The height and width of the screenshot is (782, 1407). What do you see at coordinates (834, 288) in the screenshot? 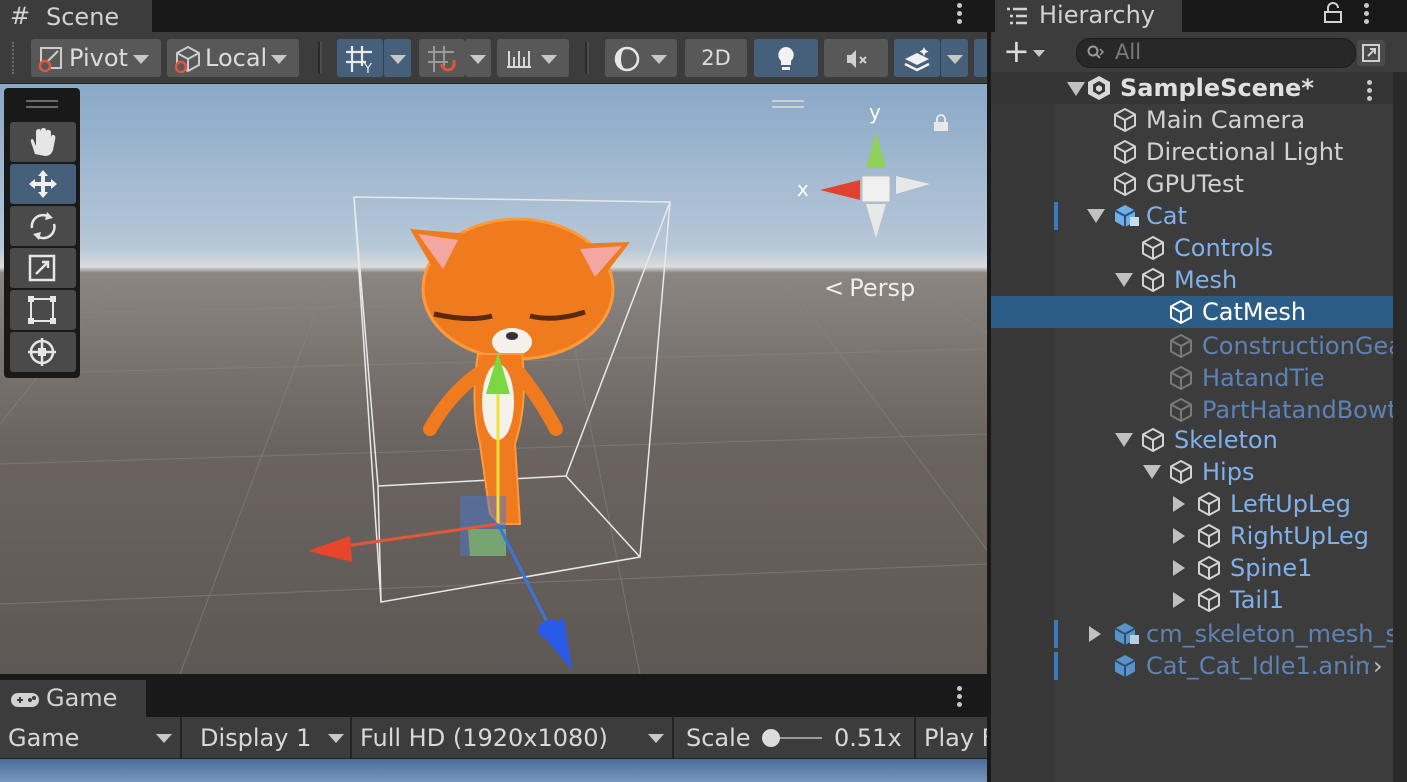
I see `chevron-left-icon: <` at bounding box center [834, 288].